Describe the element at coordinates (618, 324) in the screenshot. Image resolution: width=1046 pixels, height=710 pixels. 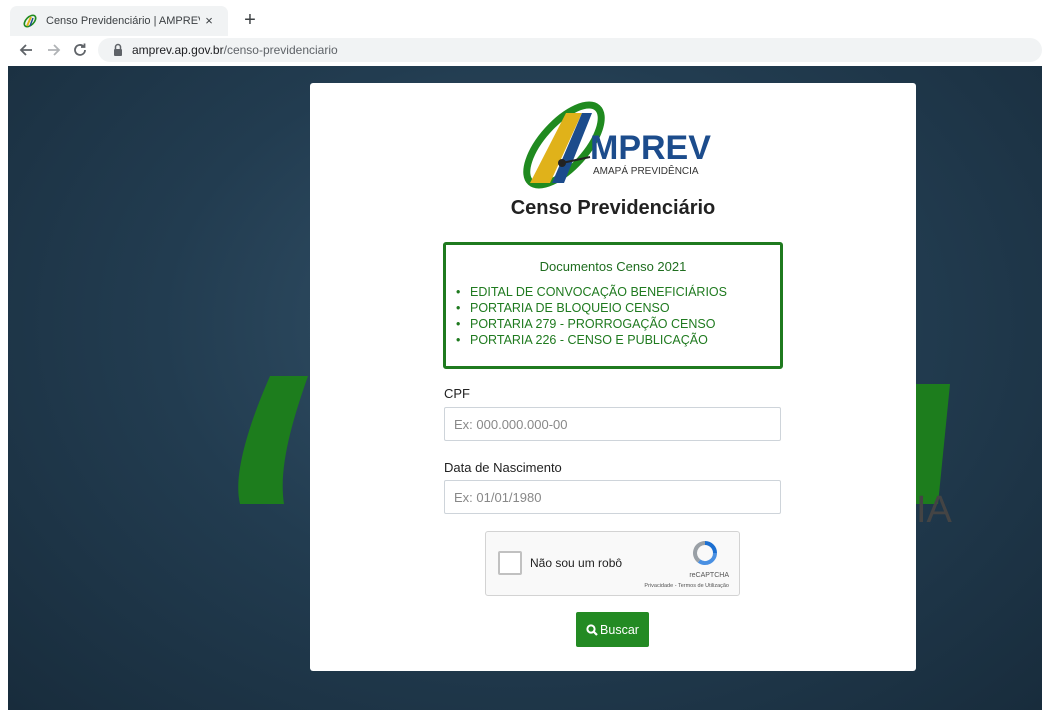
I see `document-link: PORTARIA 279 - PRORROGAÇÃO CENSO` at that location.